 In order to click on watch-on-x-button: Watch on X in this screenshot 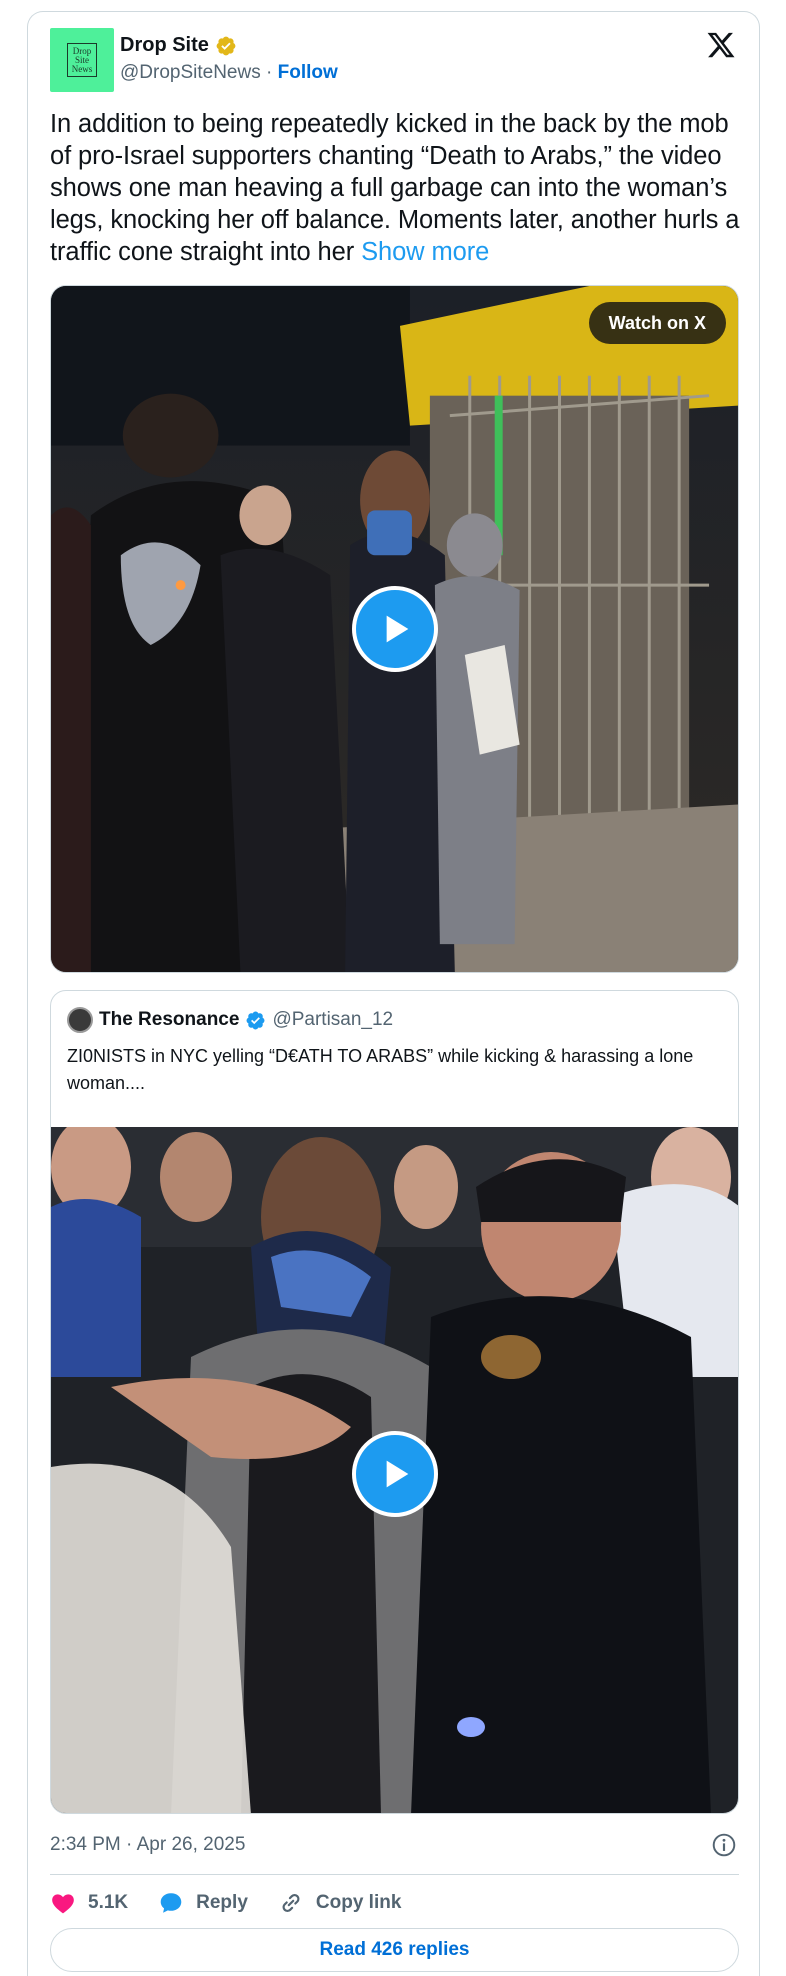, I will do `click(657, 323)`.